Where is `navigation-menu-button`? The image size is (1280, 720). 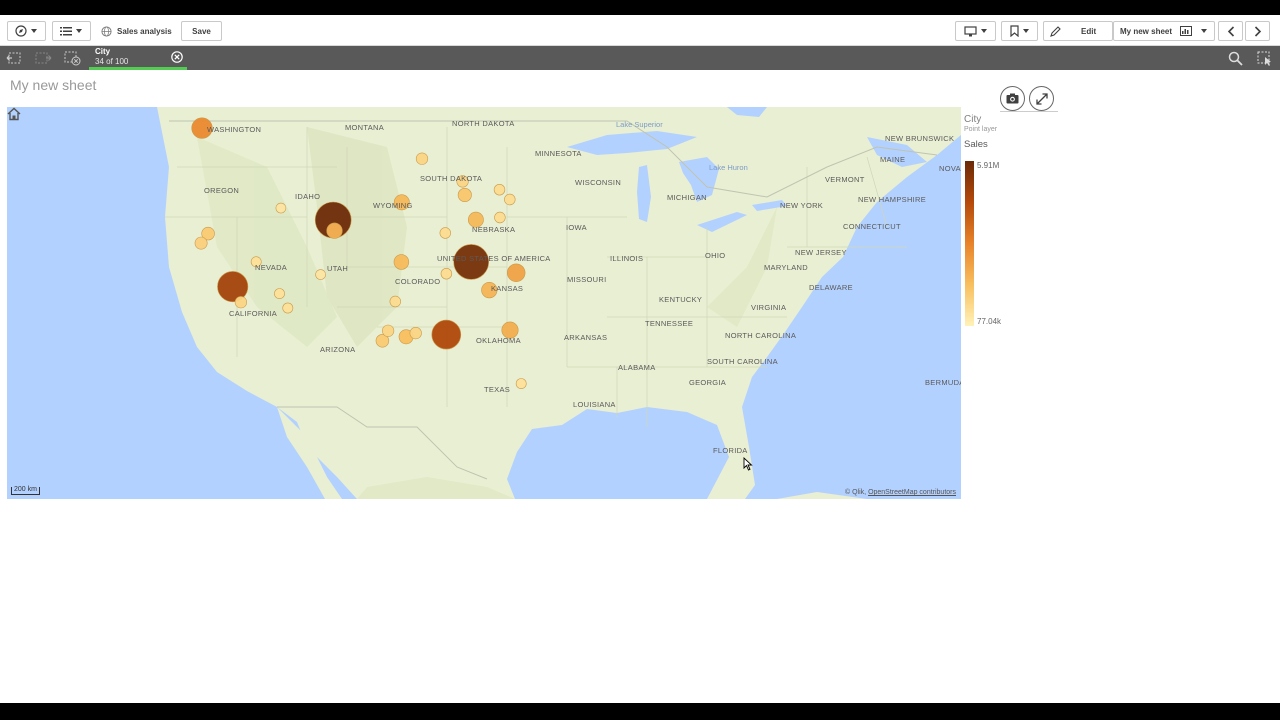 navigation-menu-button is located at coordinates (26, 31).